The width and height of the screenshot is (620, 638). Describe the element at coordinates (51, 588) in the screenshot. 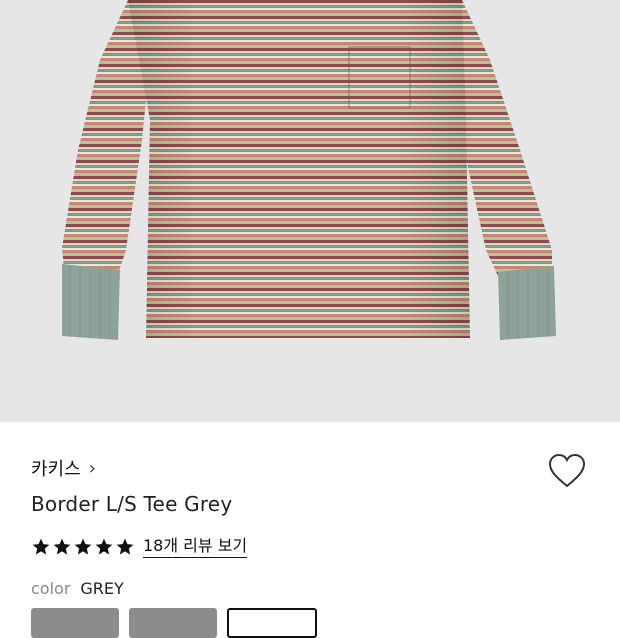

I see `color-label: color` at that location.